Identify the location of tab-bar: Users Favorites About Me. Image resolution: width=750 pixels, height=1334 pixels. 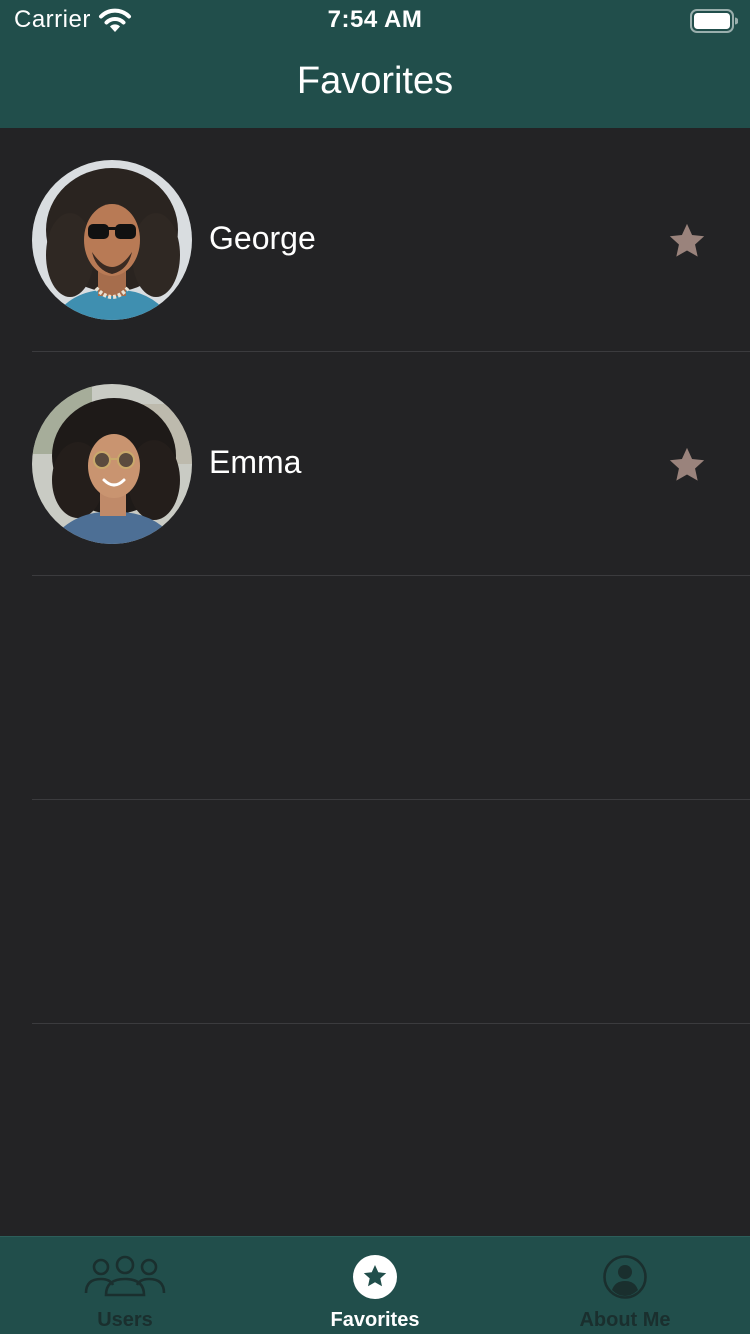
(375, 1285).